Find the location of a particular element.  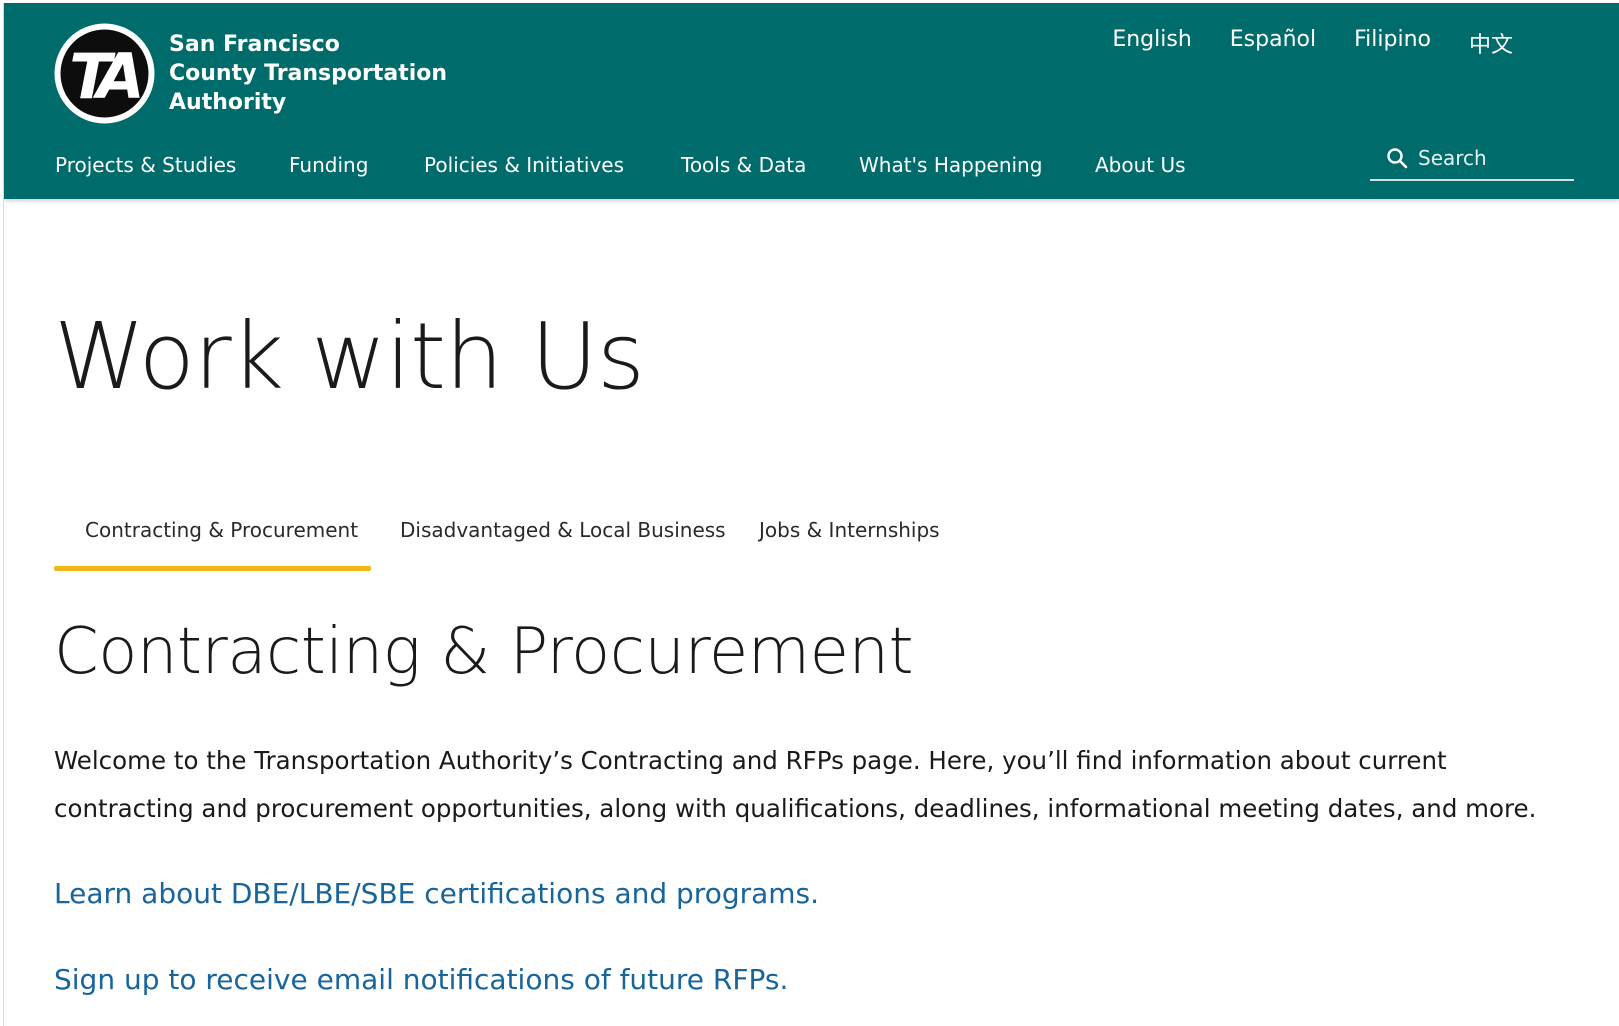

tab-contracting-procurement: Contracting & Procurement is located at coordinates (212, 537).